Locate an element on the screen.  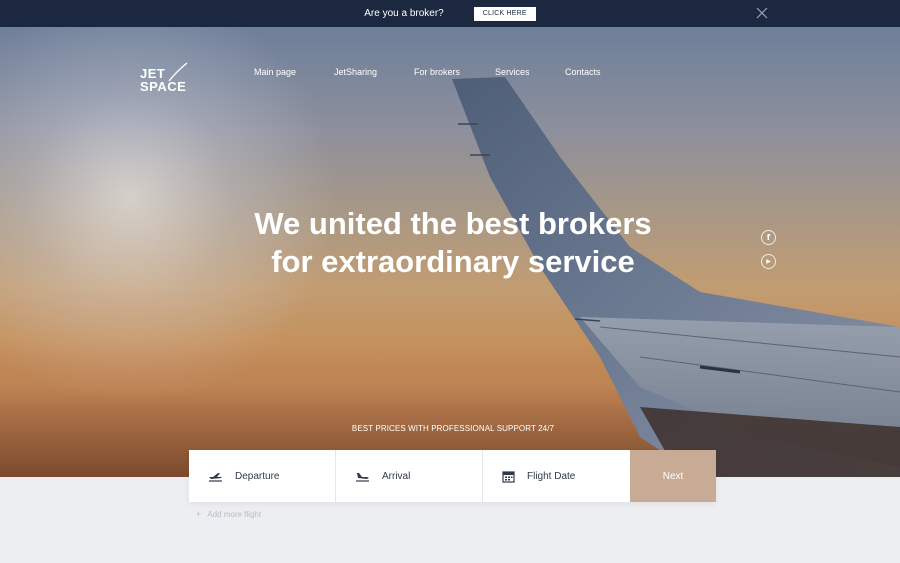
add-more-flight-label: Add more flight is located at coordinates (234, 514).